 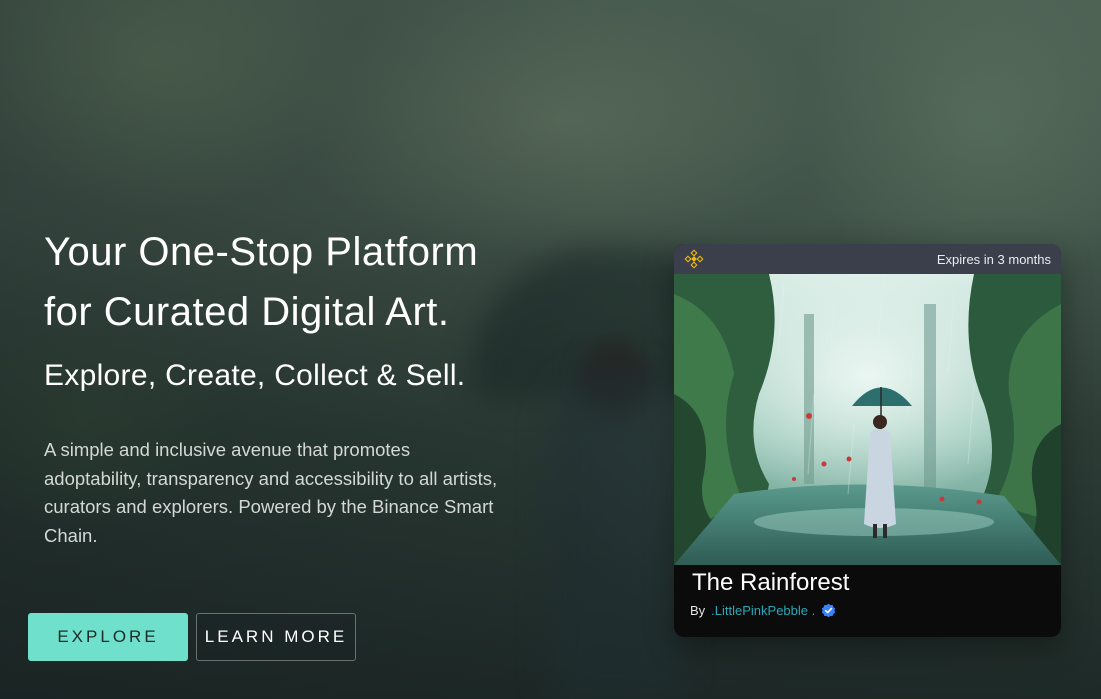 I want to click on by-label: By, so click(x=698, y=610).